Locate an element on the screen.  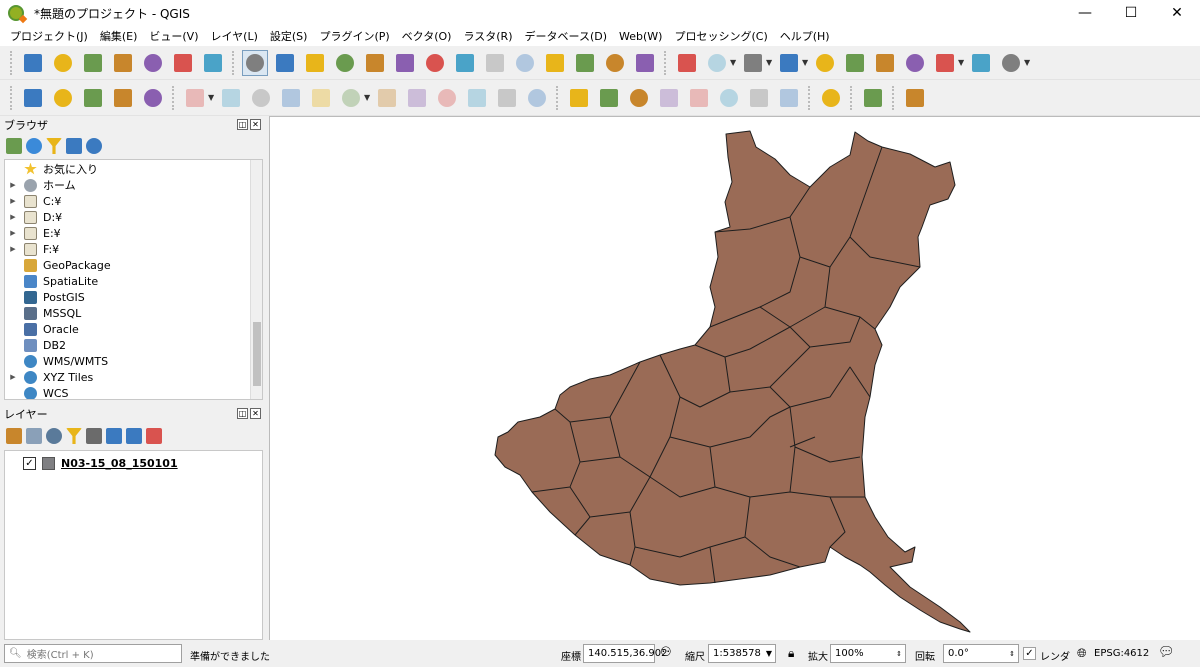
menu-item-7: ラスタ(R) is located at coordinates (487, 36).